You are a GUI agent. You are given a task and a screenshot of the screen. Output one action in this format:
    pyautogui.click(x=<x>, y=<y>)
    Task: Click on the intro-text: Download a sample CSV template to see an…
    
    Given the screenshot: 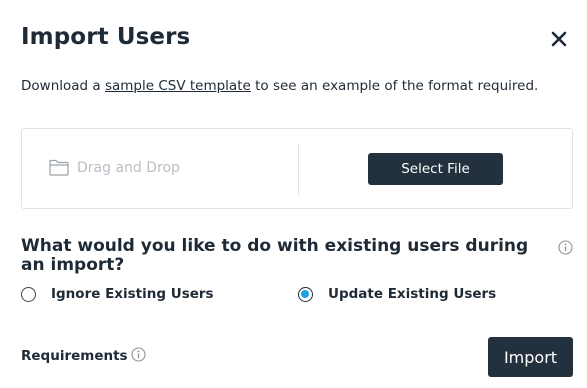 What is the action you would take?
    pyautogui.click(x=279, y=86)
    